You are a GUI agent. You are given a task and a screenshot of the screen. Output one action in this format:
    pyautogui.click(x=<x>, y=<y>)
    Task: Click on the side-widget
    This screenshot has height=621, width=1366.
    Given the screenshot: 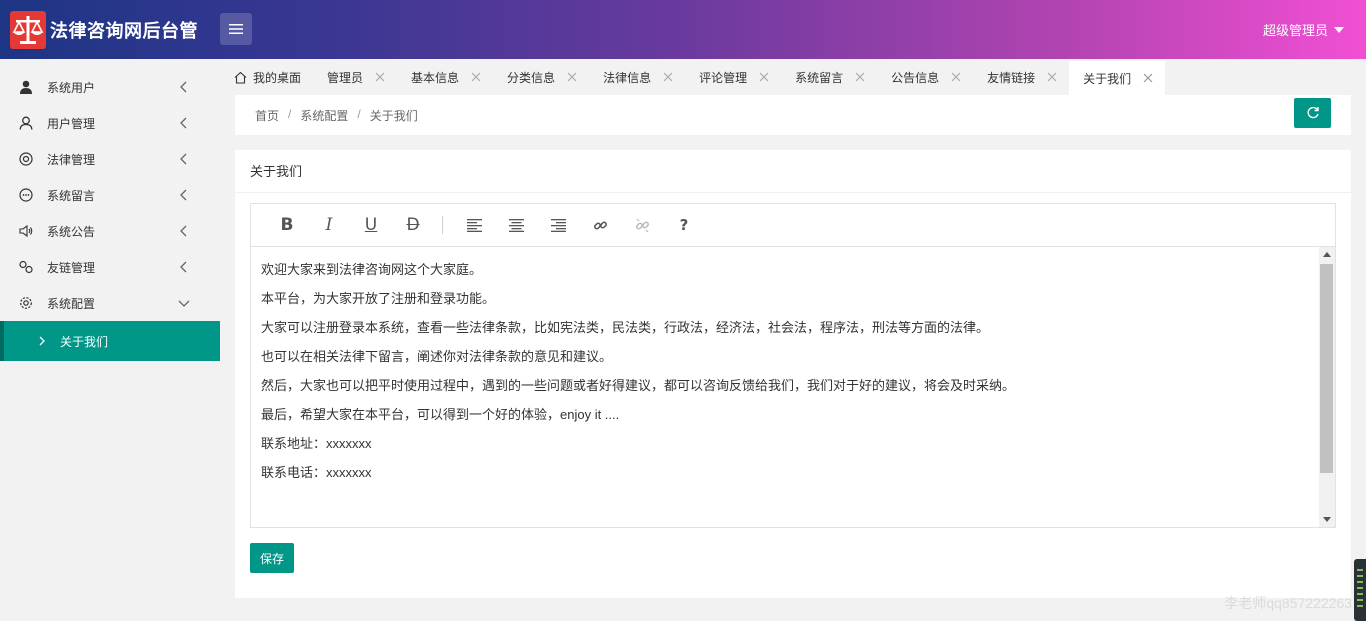 What is the action you would take?
    pyautogui.click(x=1360, y=590)
    